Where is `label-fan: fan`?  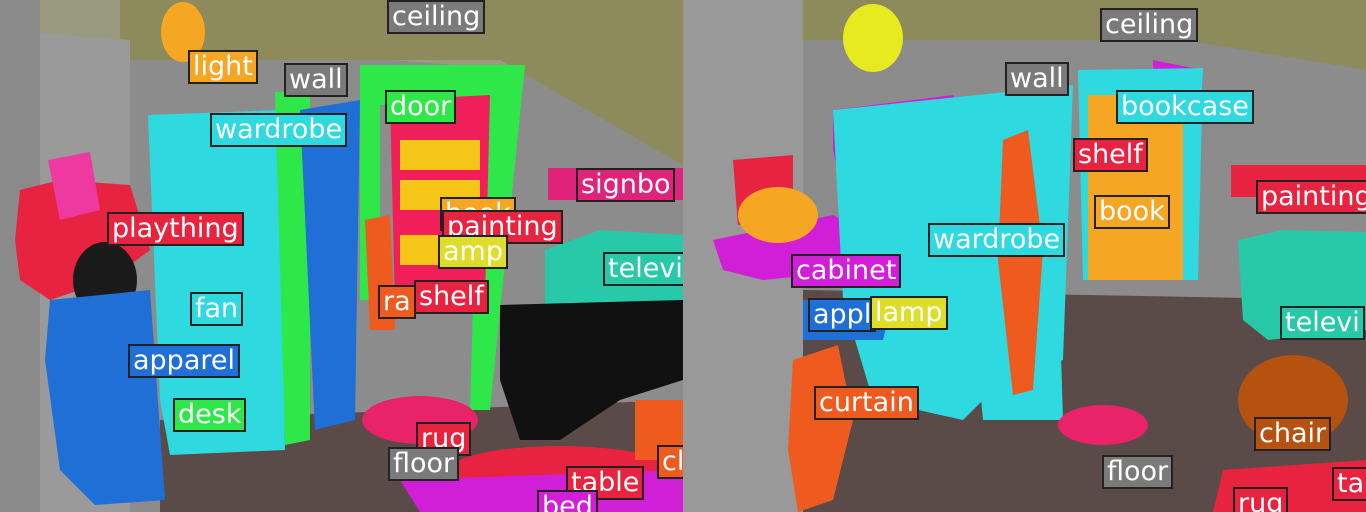 label-fan: fan is located at coordinates (217, 309).